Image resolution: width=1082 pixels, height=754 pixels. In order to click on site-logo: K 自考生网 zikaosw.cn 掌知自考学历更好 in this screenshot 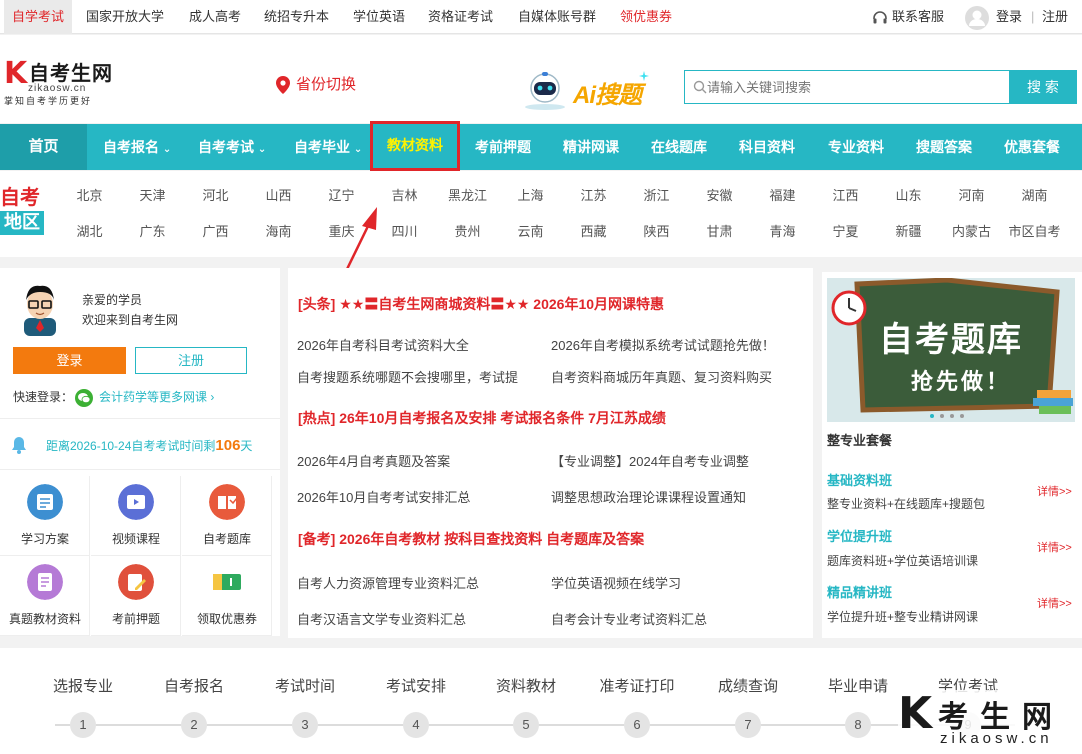, I will do `click(64, 82)`.